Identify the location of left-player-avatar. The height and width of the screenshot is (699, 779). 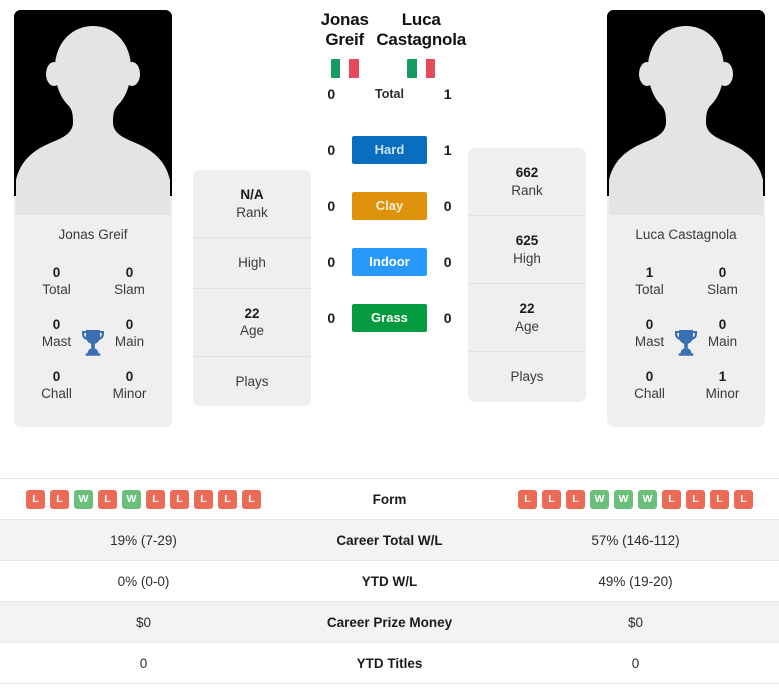
(93, 112).